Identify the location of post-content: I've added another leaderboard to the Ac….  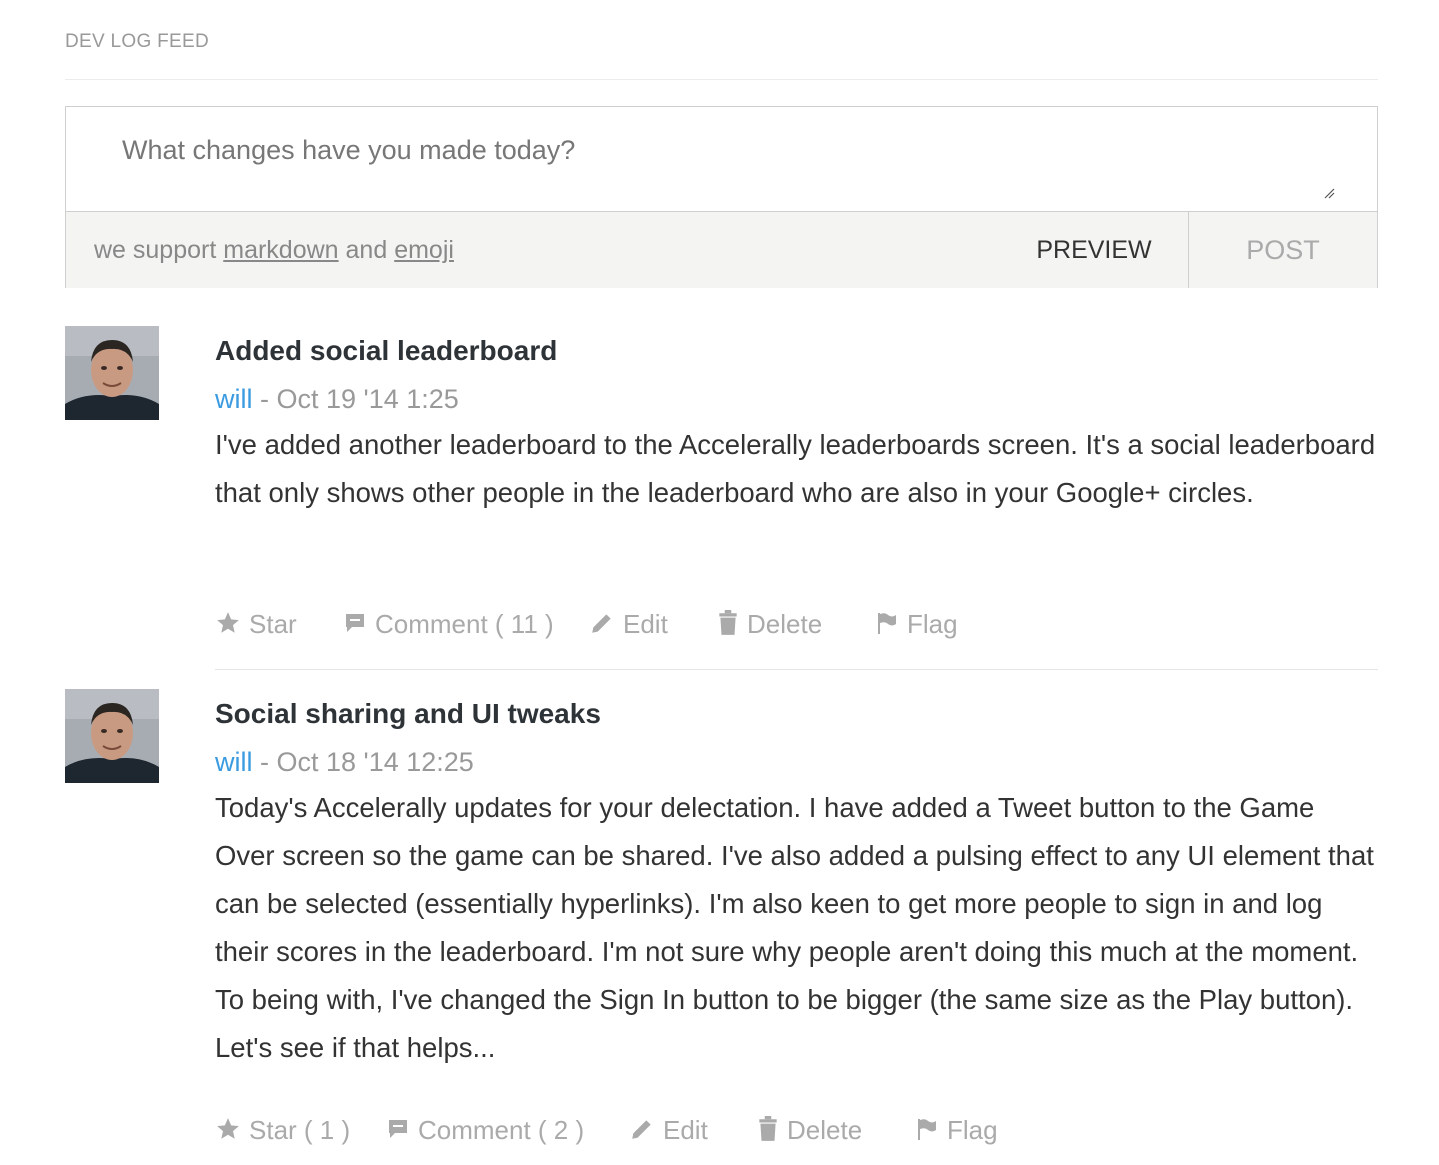
(795, 468).